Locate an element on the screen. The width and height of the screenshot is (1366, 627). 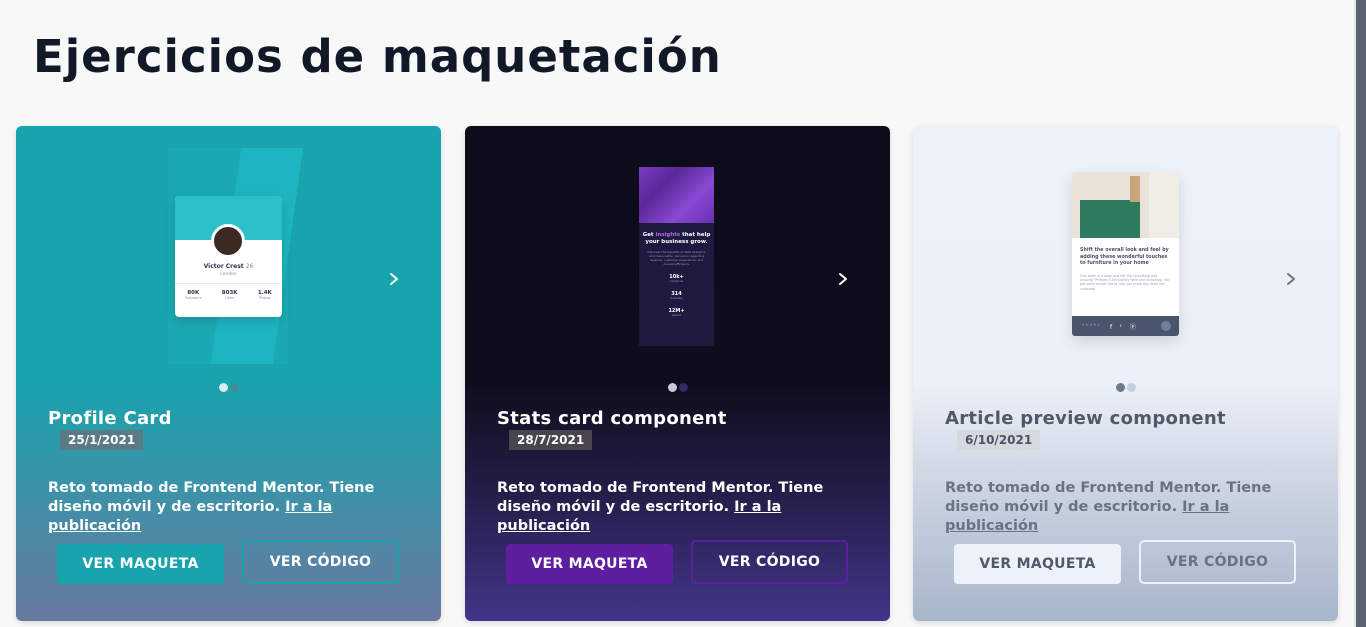
page-scrollbar is located at coordinates (1360, 313).